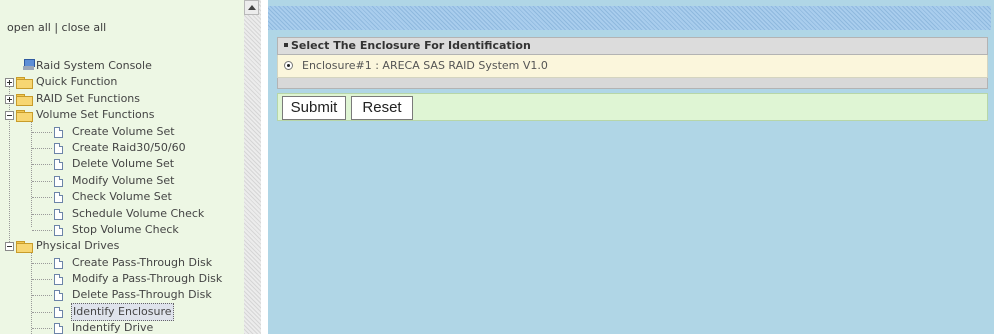 The height and width of the screenshot is (334, 994). I want to click on tree-item-create-raid30-50-60: Create Raid30/50/60, so click(122, 148).